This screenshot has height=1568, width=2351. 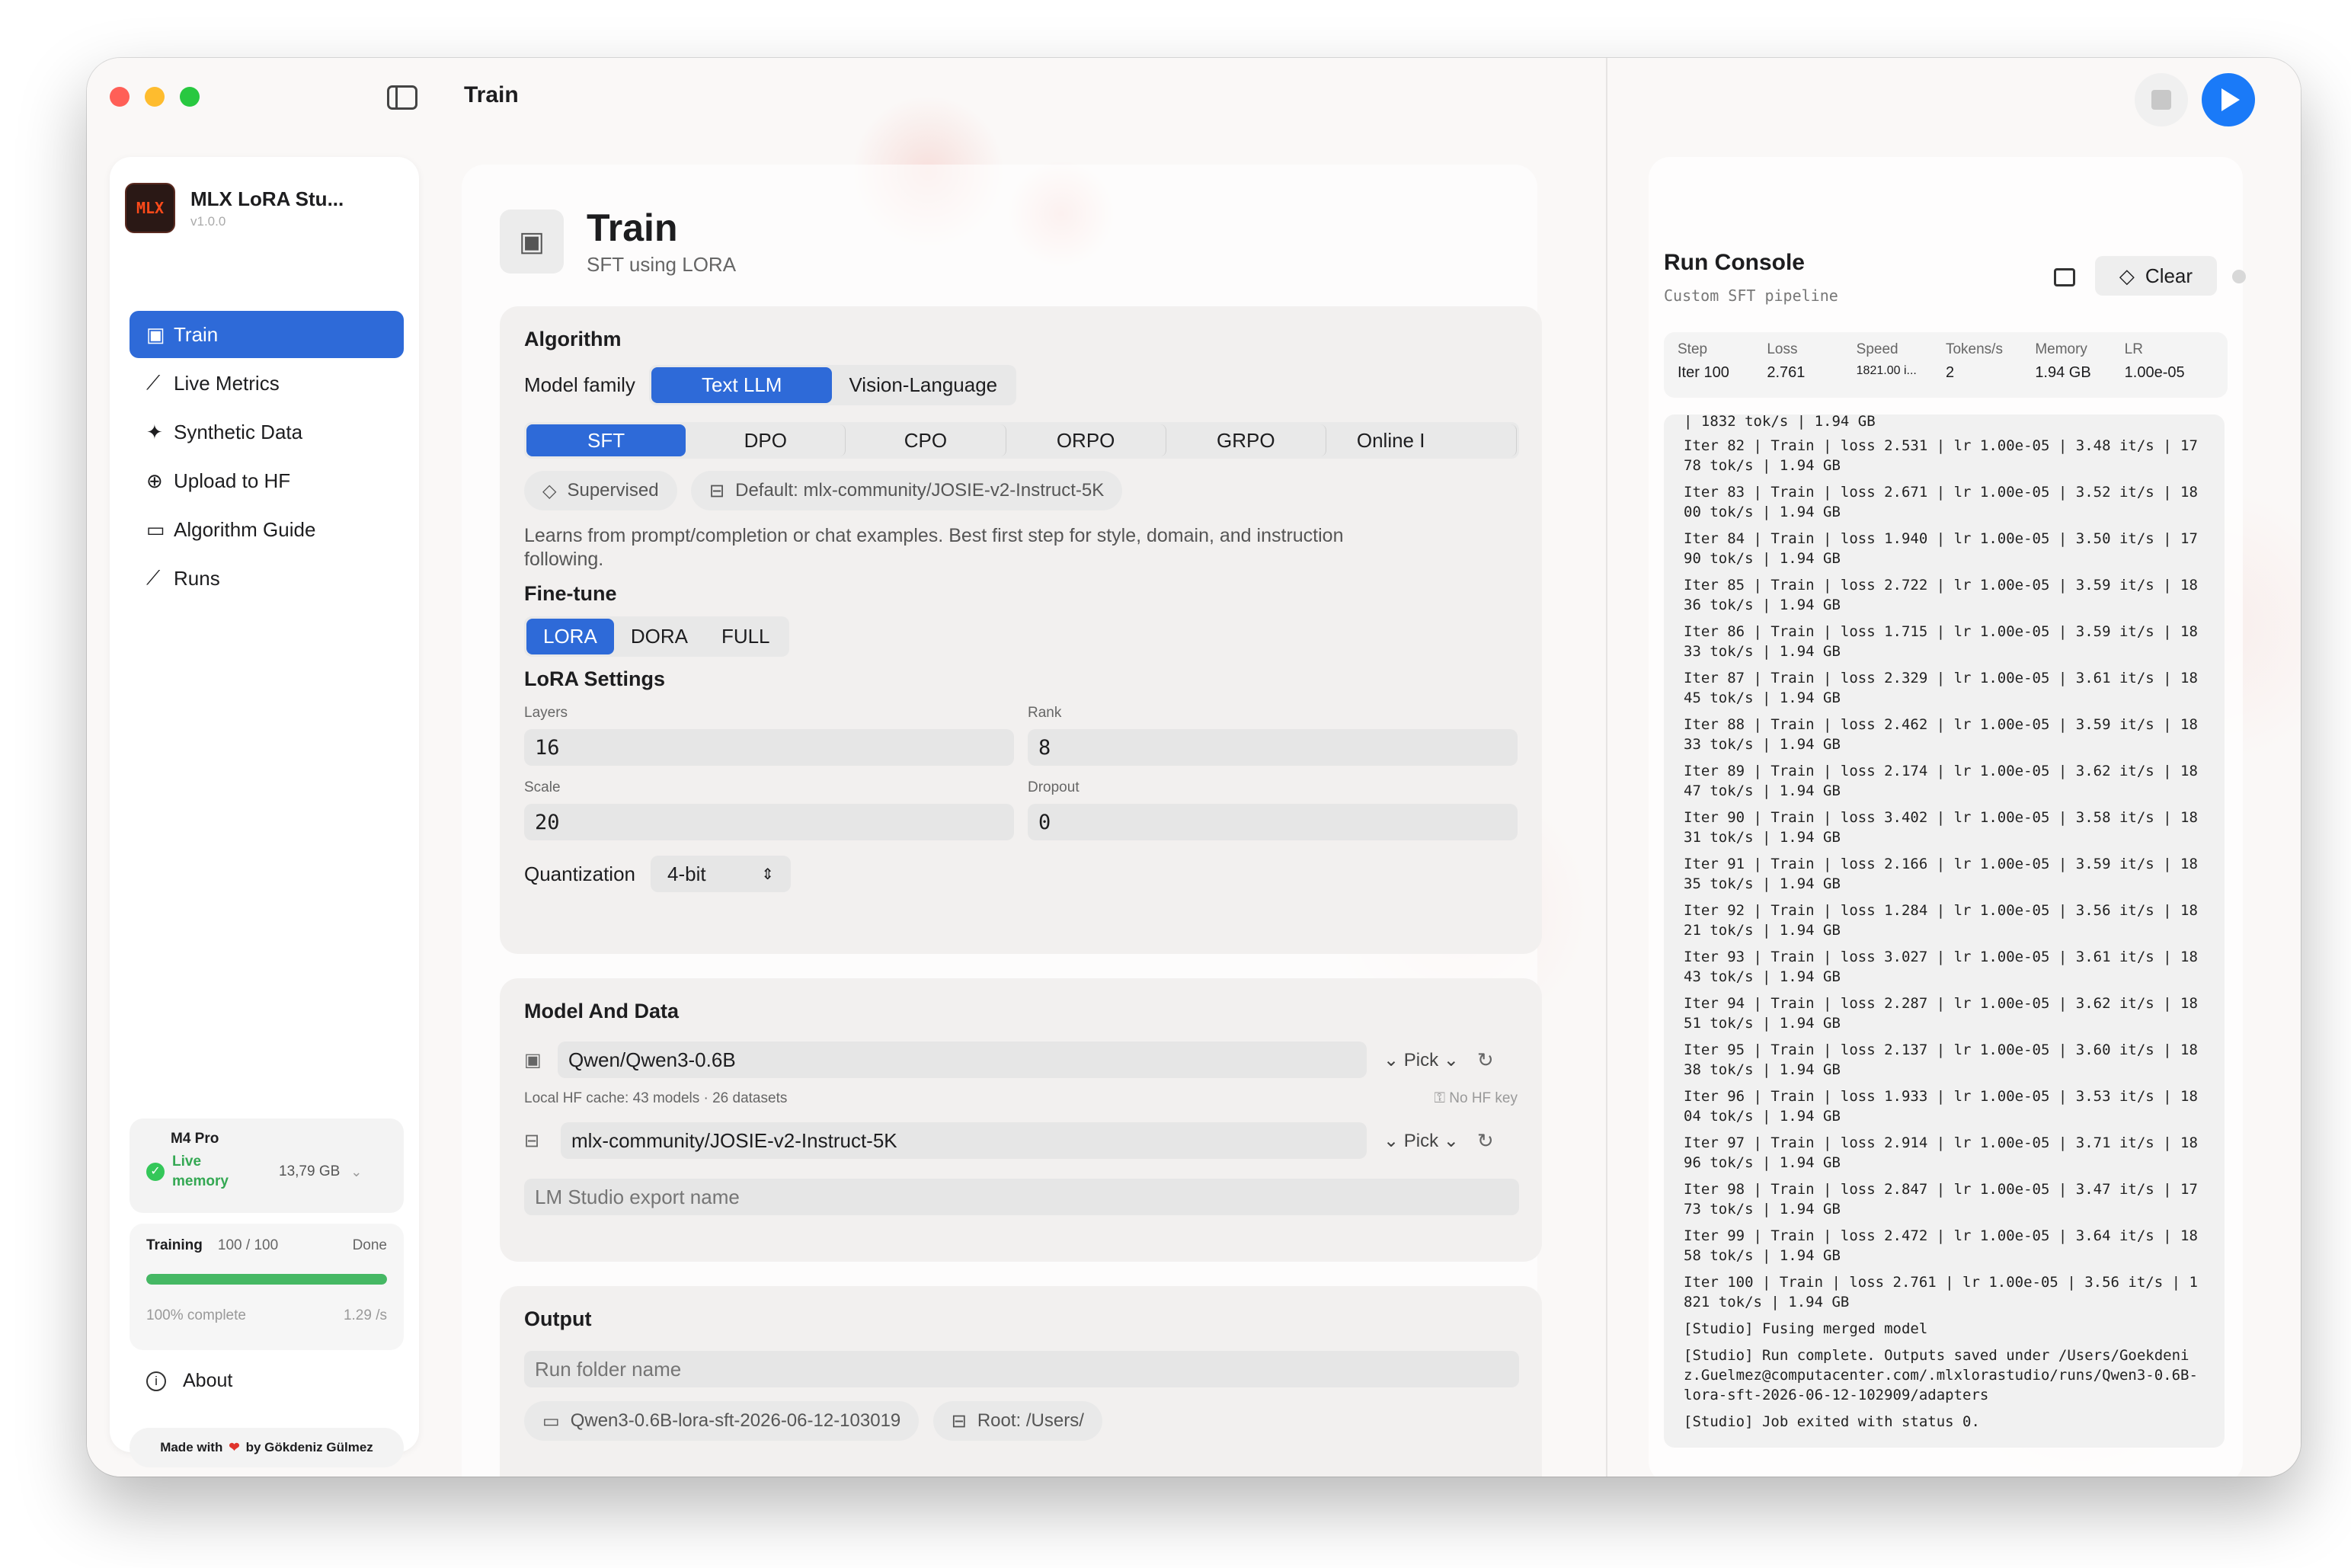 What do you see at coordinates (208, 1380) in the screenshot?
I see `about-label: About` at bounding box center [208, 1380].